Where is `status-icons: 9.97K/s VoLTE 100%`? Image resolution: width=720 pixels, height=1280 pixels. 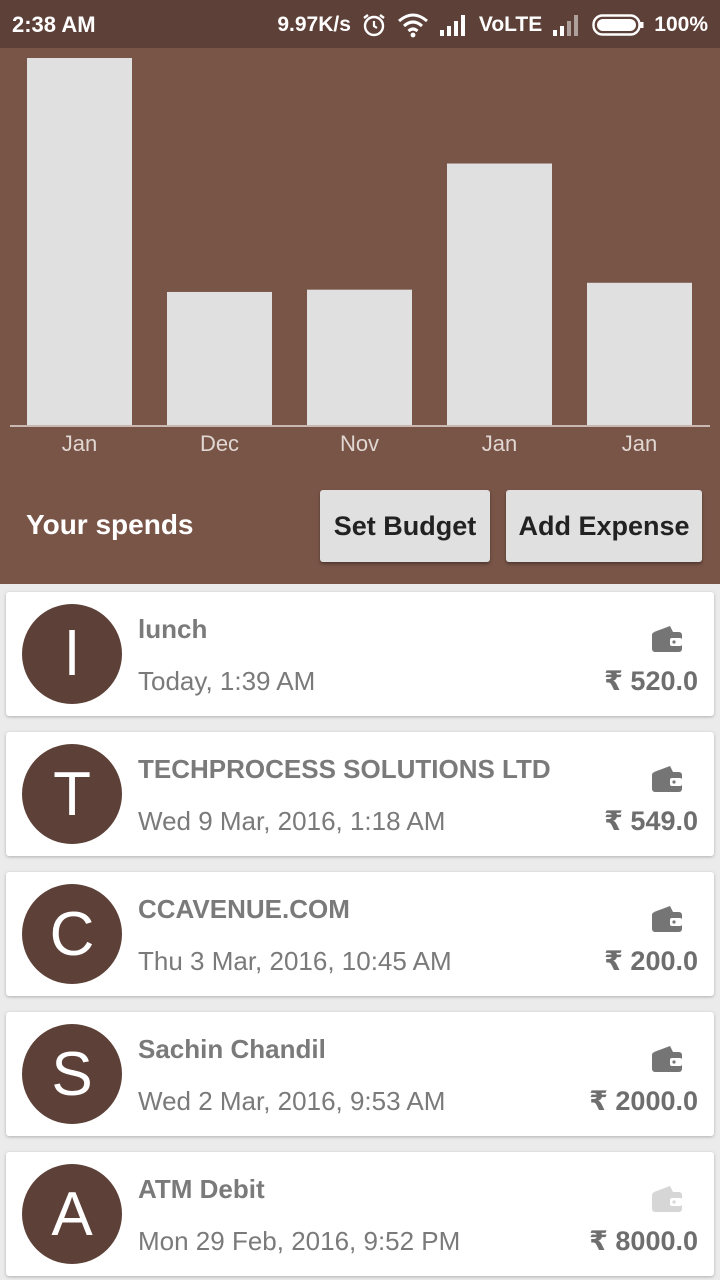 status-icons: 9.97K/s VoLTE 100% is located at coordinates (492, 25).